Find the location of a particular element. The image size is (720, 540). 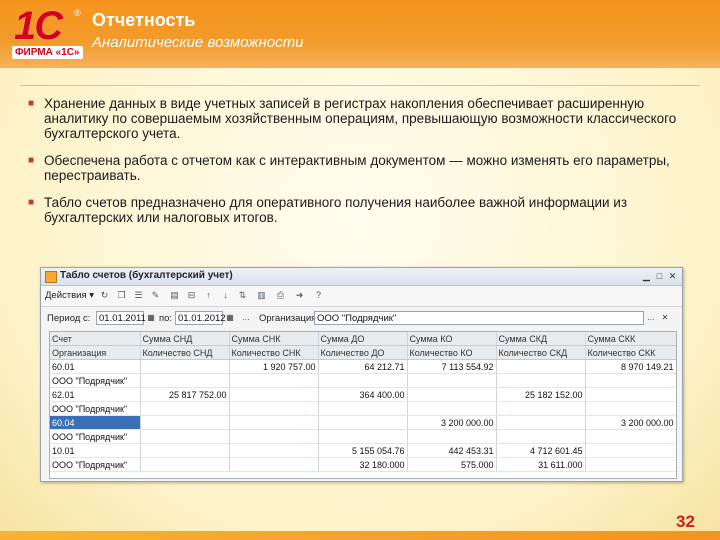

sort-icon: ⇅ is located at coordinates (242, 295).